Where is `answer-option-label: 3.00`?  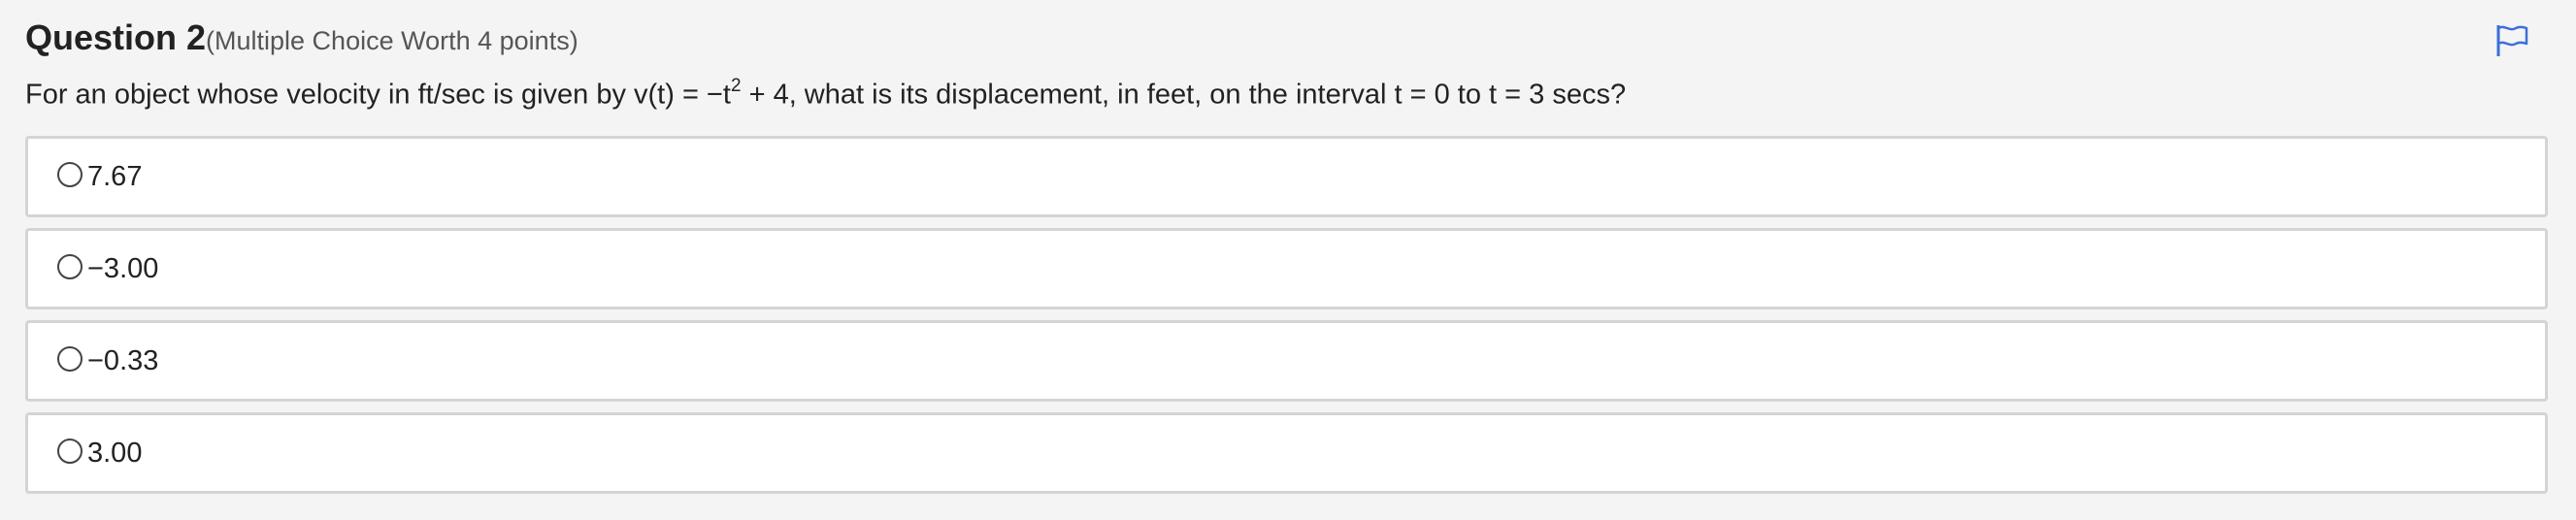
answer-option-label: 3.00 is located at coordinates (115, 453).